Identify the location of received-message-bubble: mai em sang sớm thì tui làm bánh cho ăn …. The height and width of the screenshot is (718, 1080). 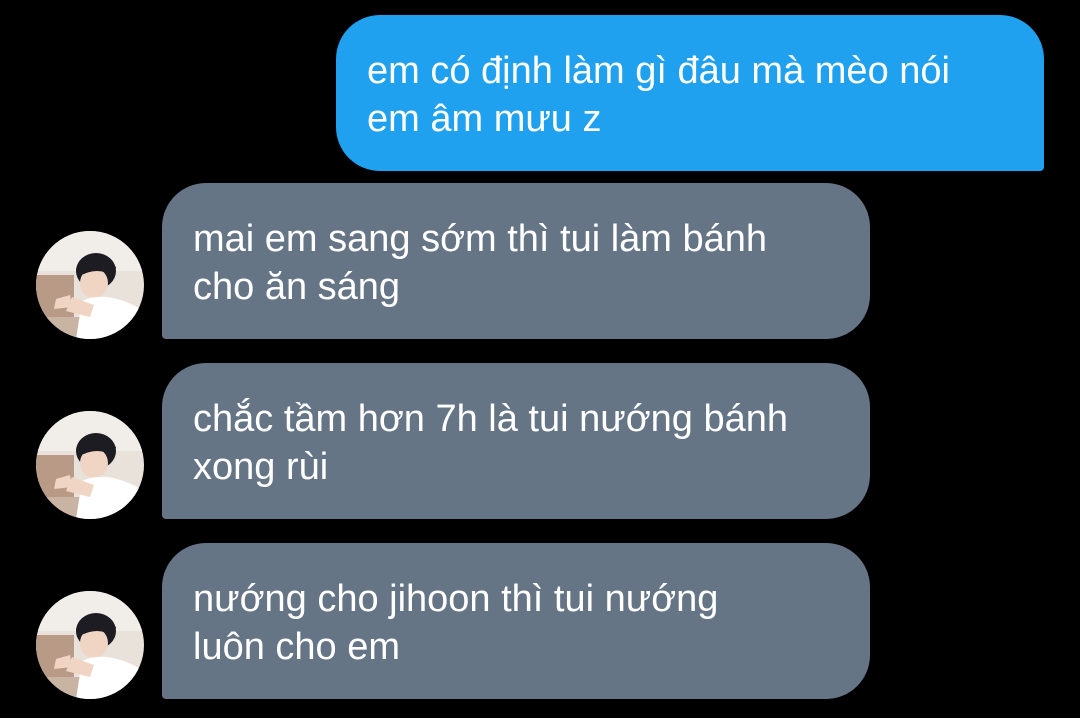
(516, 261).